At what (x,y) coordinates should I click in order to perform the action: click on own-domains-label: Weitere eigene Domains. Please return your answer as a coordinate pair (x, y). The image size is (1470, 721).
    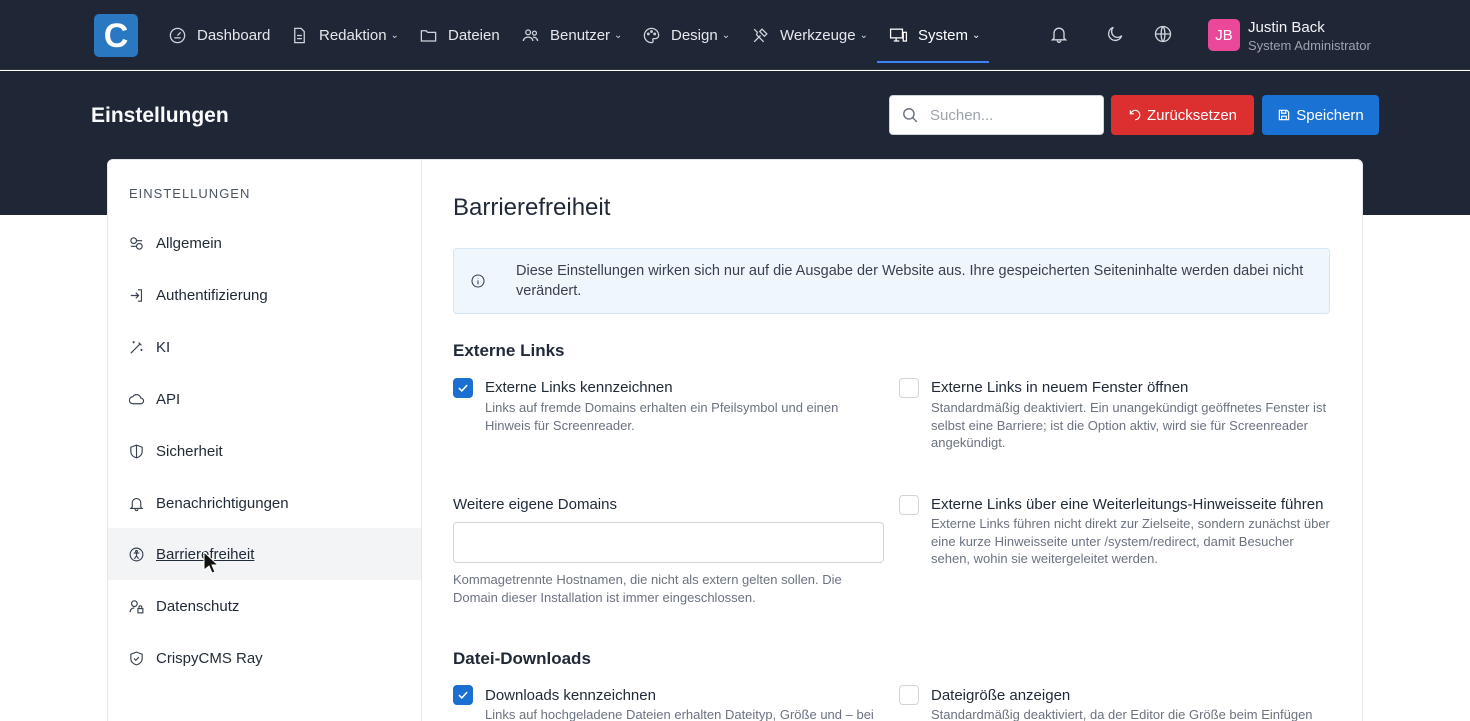
    Looking at the image, I should click on (535, 504).